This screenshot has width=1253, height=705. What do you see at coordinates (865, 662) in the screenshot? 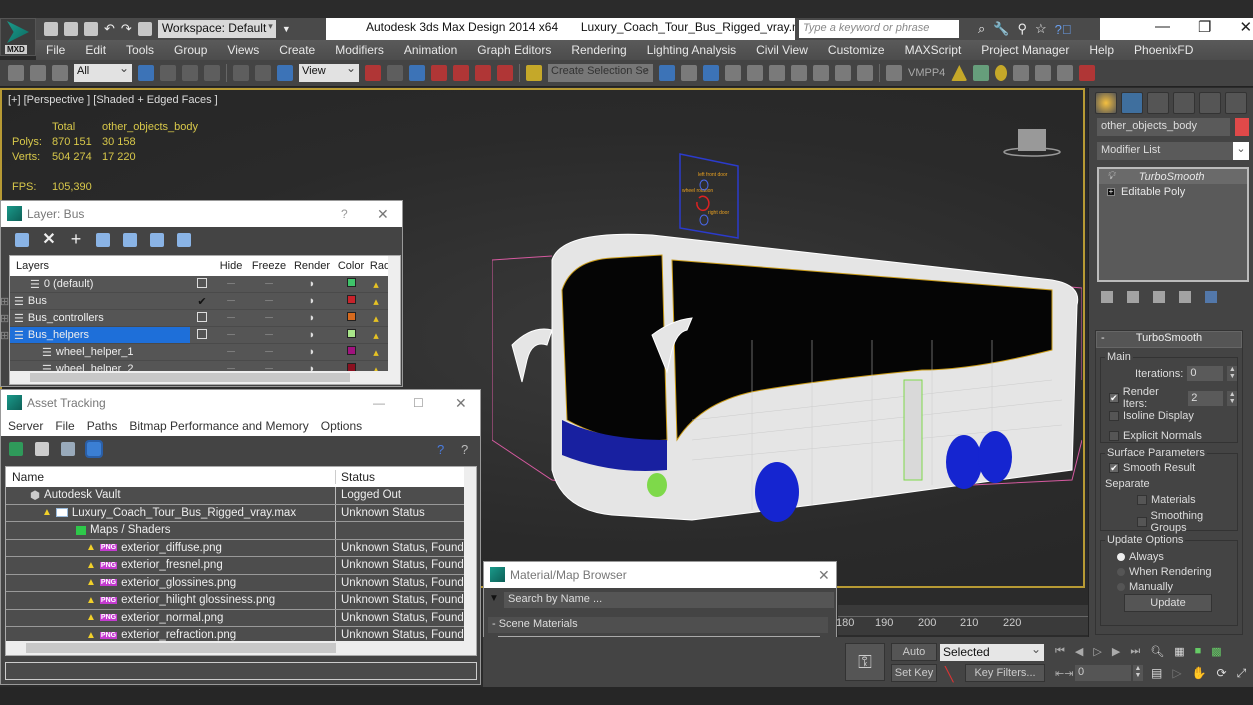
I see `set-key-mode-button: ⚿` at bounding box center [865, 662].